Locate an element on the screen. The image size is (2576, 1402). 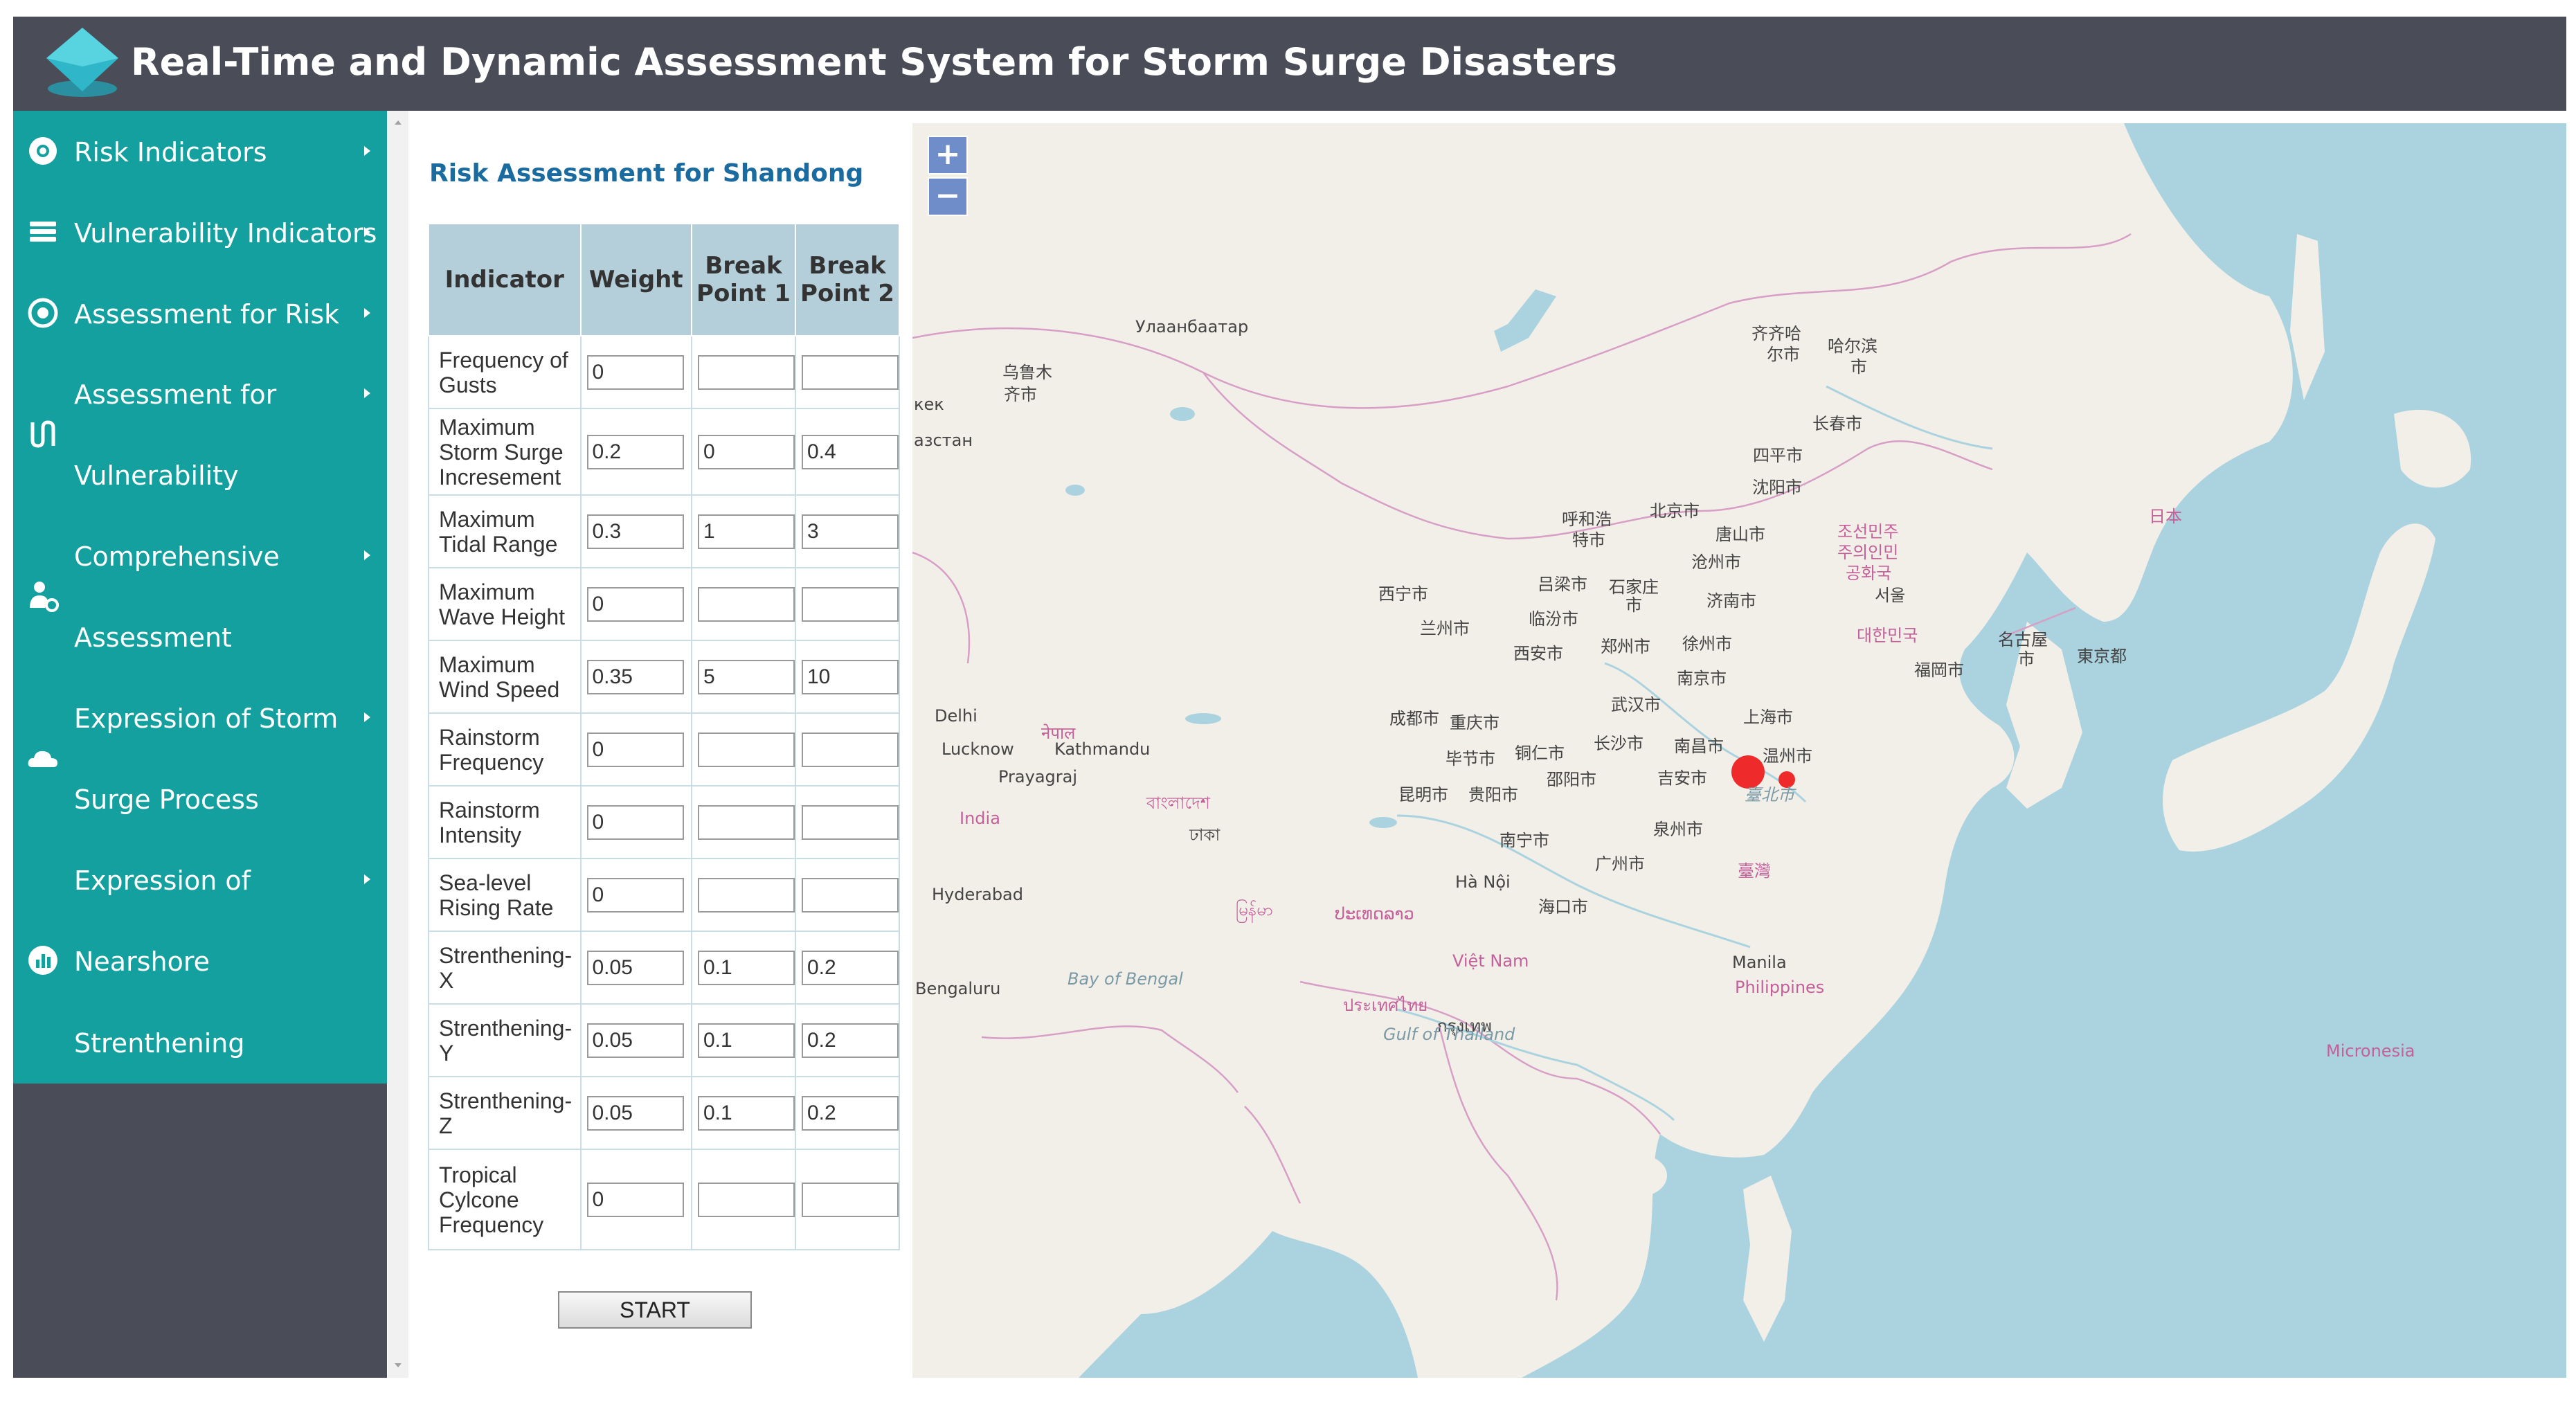
map-place-label: 南昌市 is located at coordinates (1699, 747).